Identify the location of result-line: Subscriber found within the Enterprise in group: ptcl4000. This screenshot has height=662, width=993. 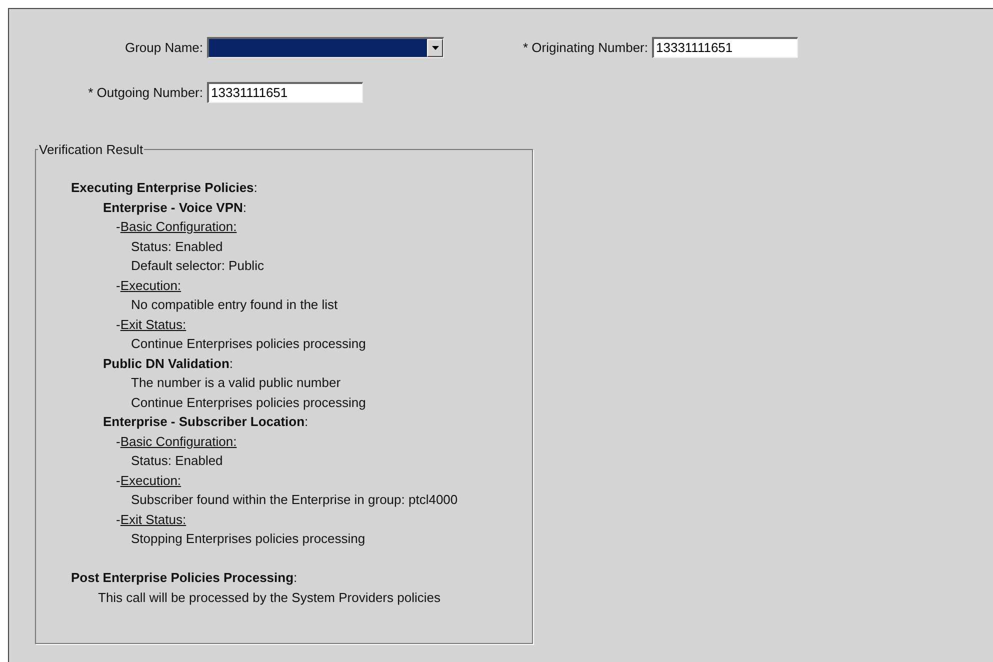
(294, 500).